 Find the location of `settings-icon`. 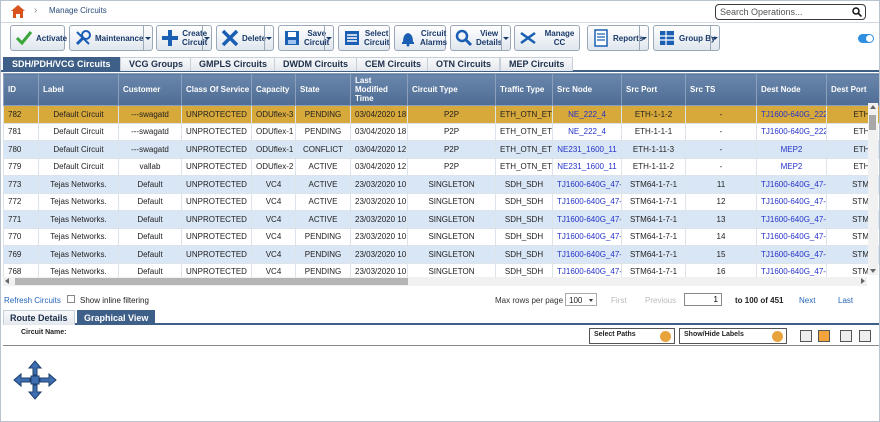

settings-icon is located at coordinates (865, 336).